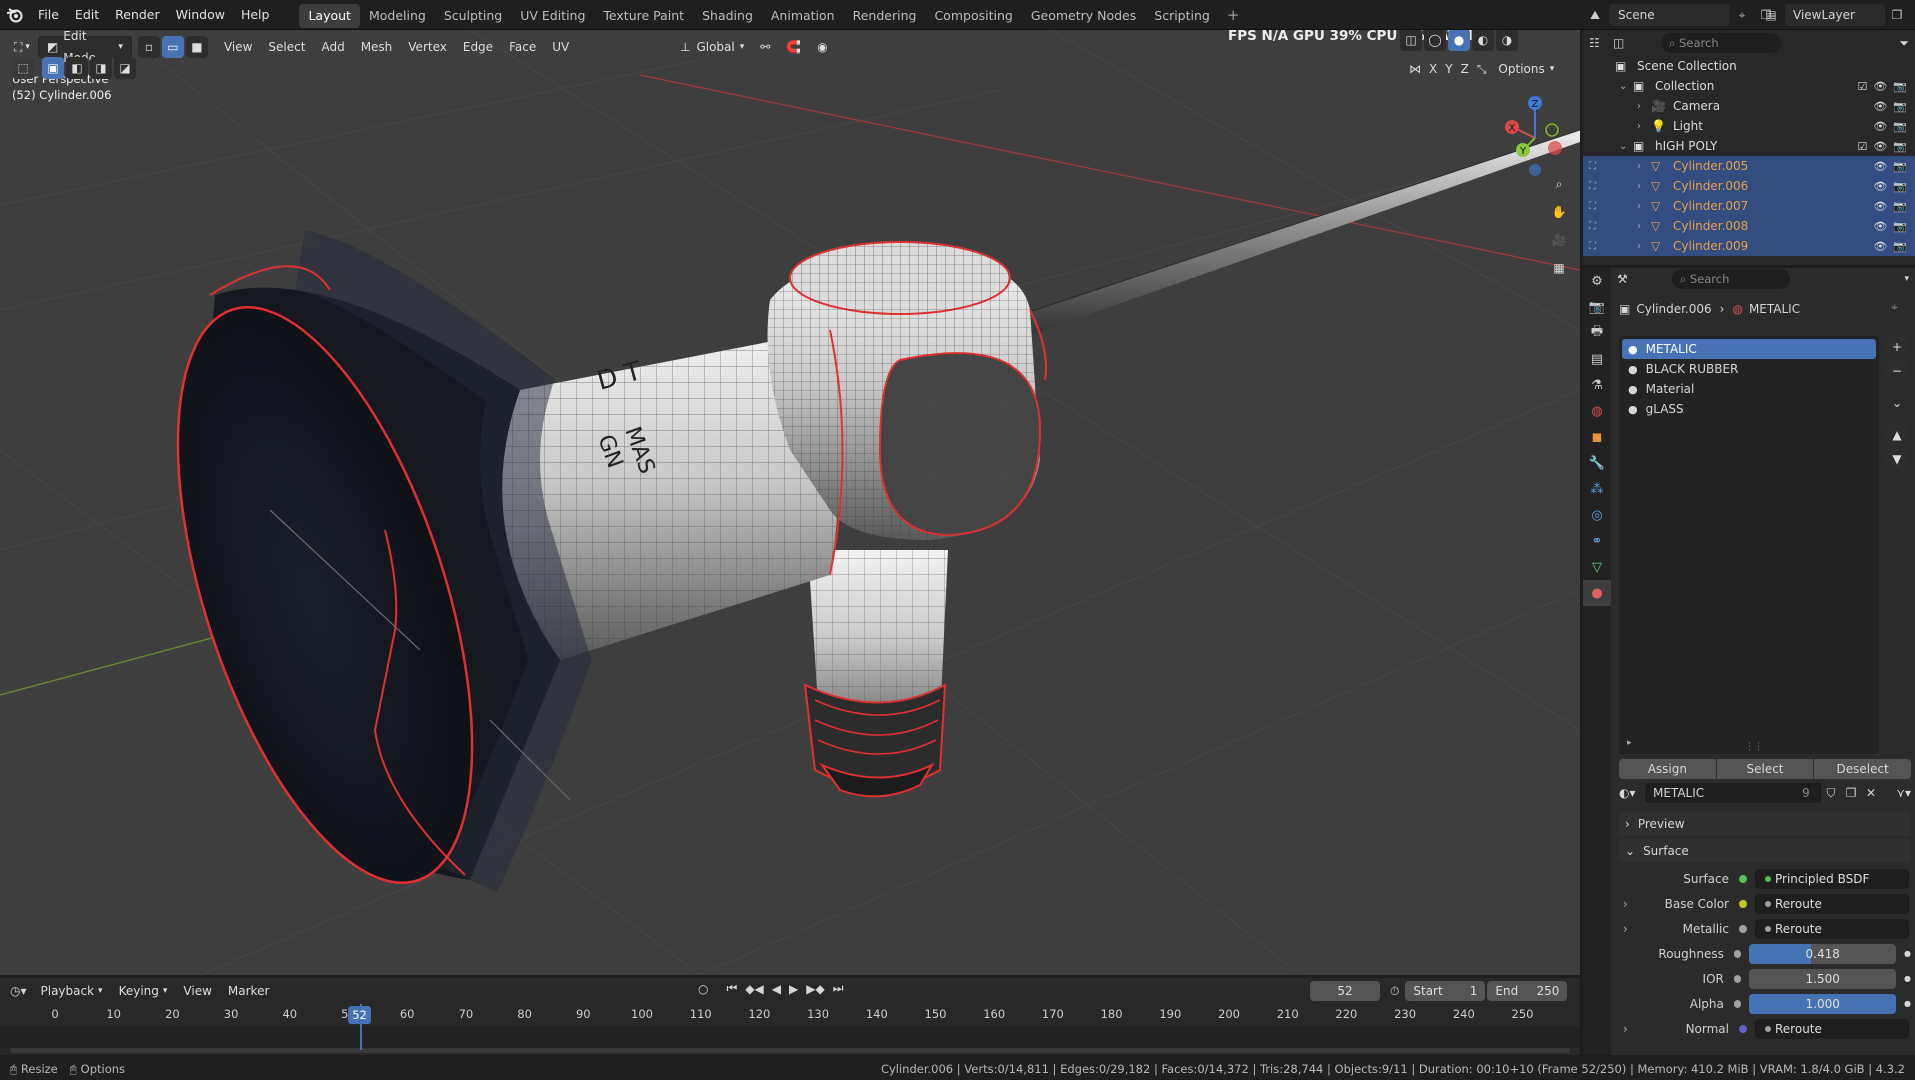 The width and height of the screenshot is (1915, 1080). I want to click on select-button: Select, so click(1765, 769).